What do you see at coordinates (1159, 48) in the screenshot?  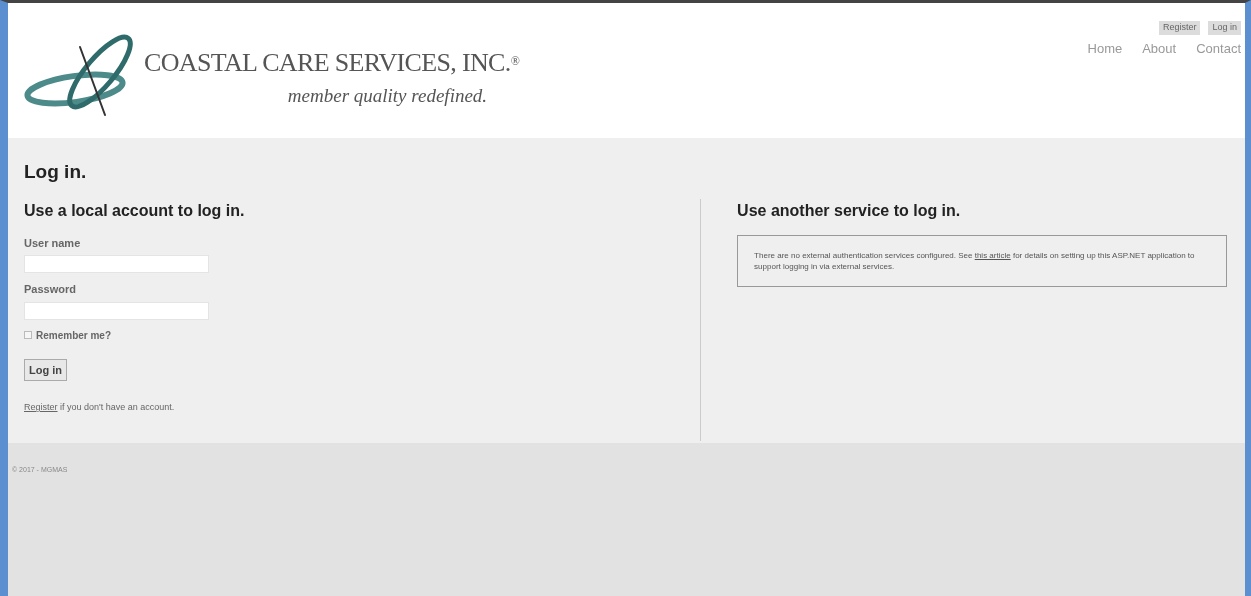 I see `nav-link: About` at bounding box center [1159, 48].